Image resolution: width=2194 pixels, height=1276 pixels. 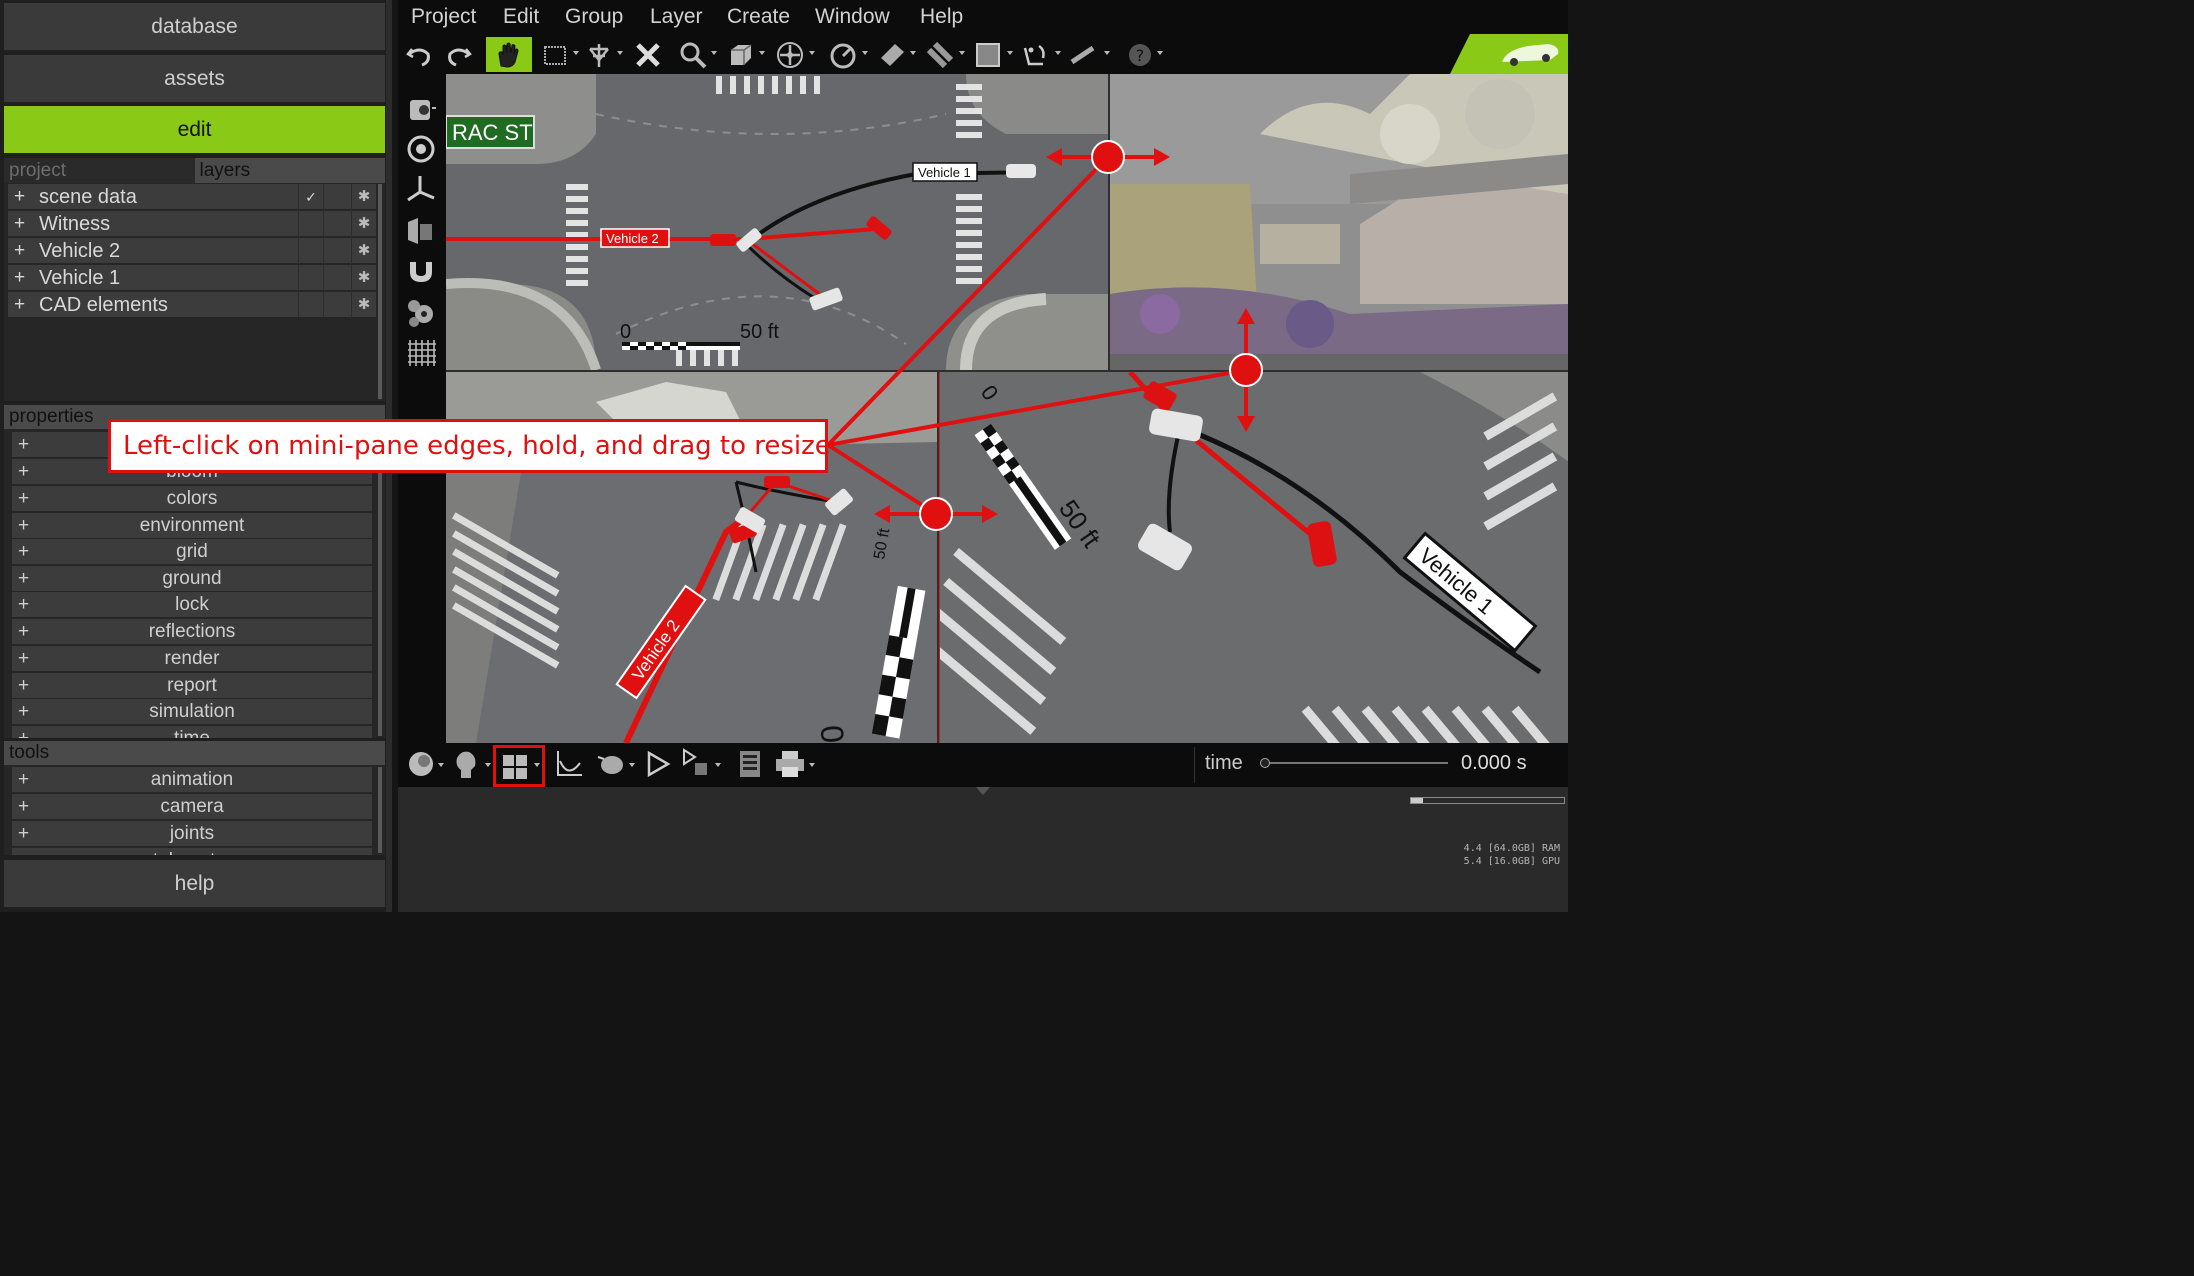 I want to click on property-row-colors: + colors, so click(x=192, y=498).